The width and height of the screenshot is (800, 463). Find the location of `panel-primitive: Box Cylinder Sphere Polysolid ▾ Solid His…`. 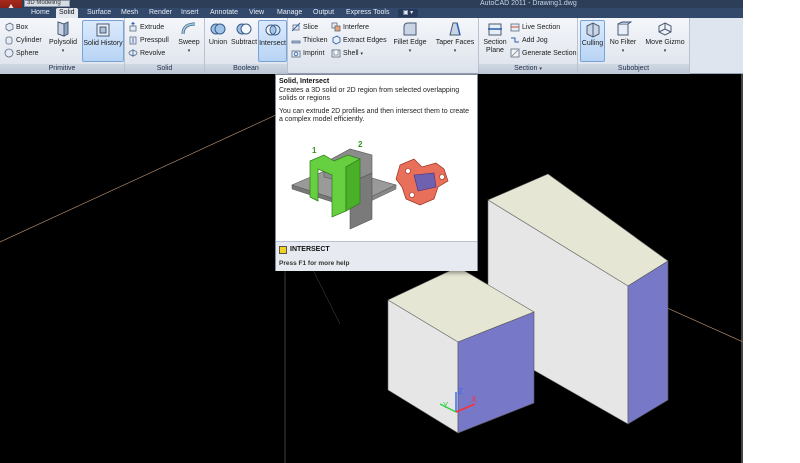

panel-primitive: Box Cylinder Sphere Polysolid ▾ Solid His… is located at coordinates (62, 46).